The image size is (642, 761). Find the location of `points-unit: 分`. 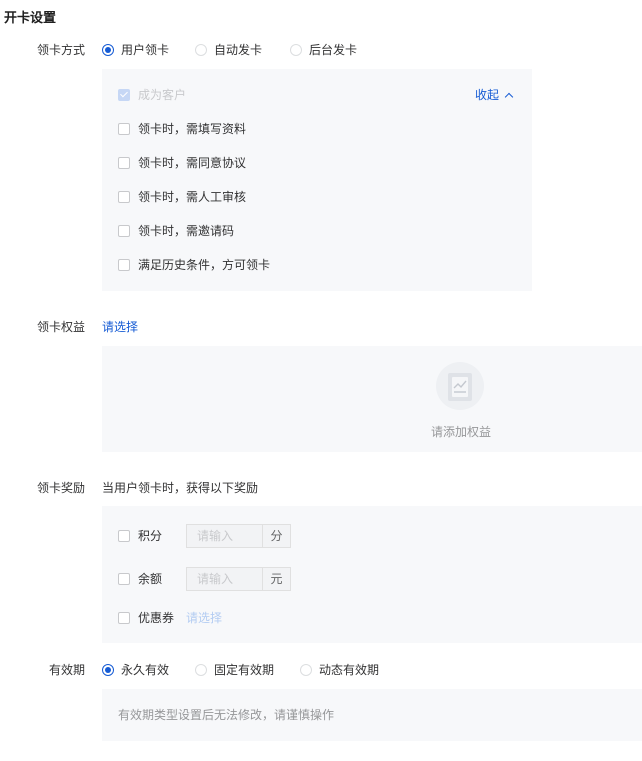

points-unit: 分 is located at coordinates (277, 536).